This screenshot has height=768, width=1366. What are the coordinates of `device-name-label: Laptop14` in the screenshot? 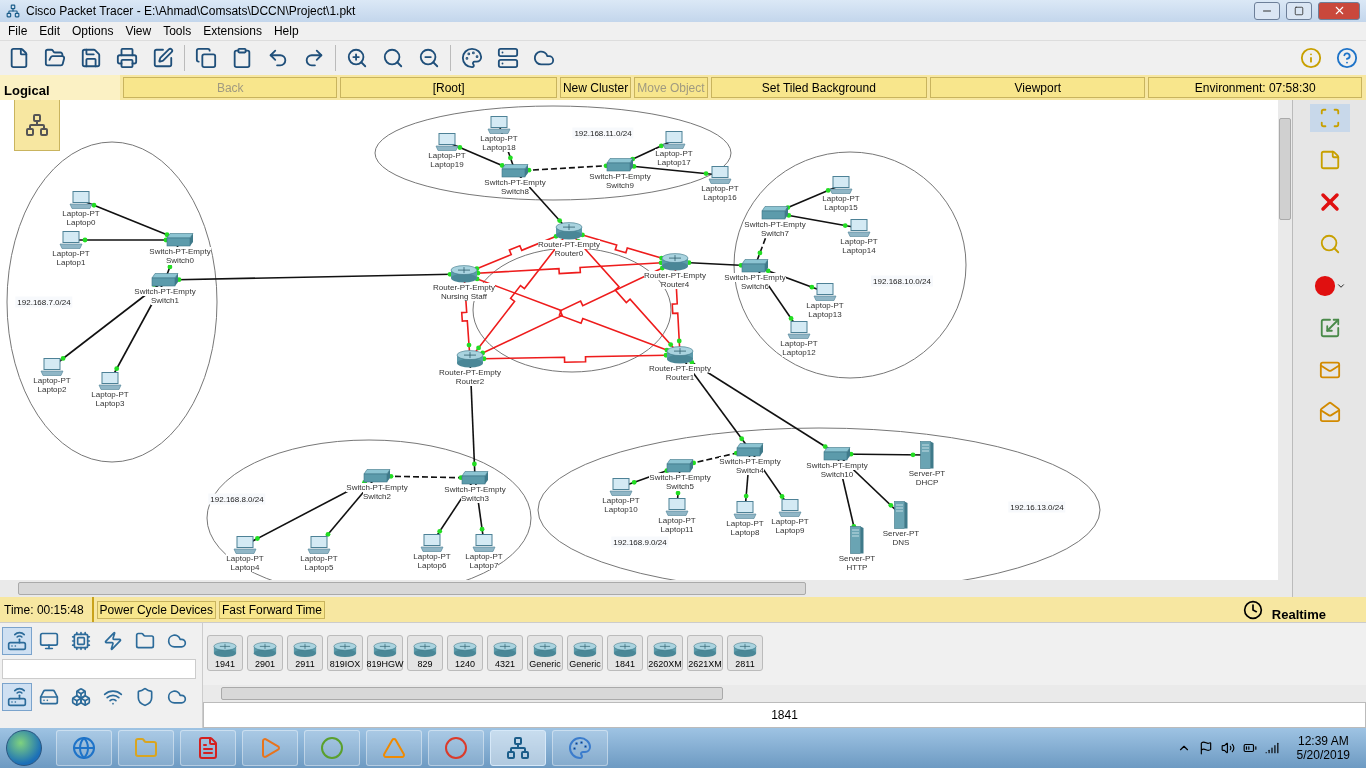 It's located at (859, 251).